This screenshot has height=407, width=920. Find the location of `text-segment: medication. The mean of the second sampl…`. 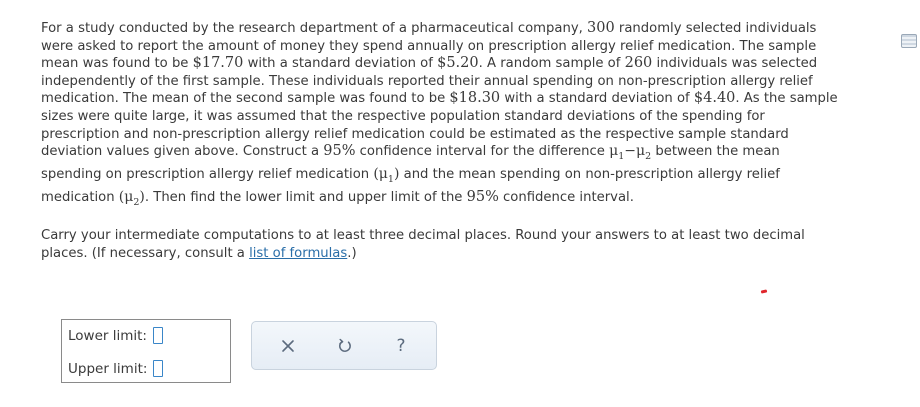

text-segment: medication. The mean of the second sampl… is located at coordinates (245, 99).